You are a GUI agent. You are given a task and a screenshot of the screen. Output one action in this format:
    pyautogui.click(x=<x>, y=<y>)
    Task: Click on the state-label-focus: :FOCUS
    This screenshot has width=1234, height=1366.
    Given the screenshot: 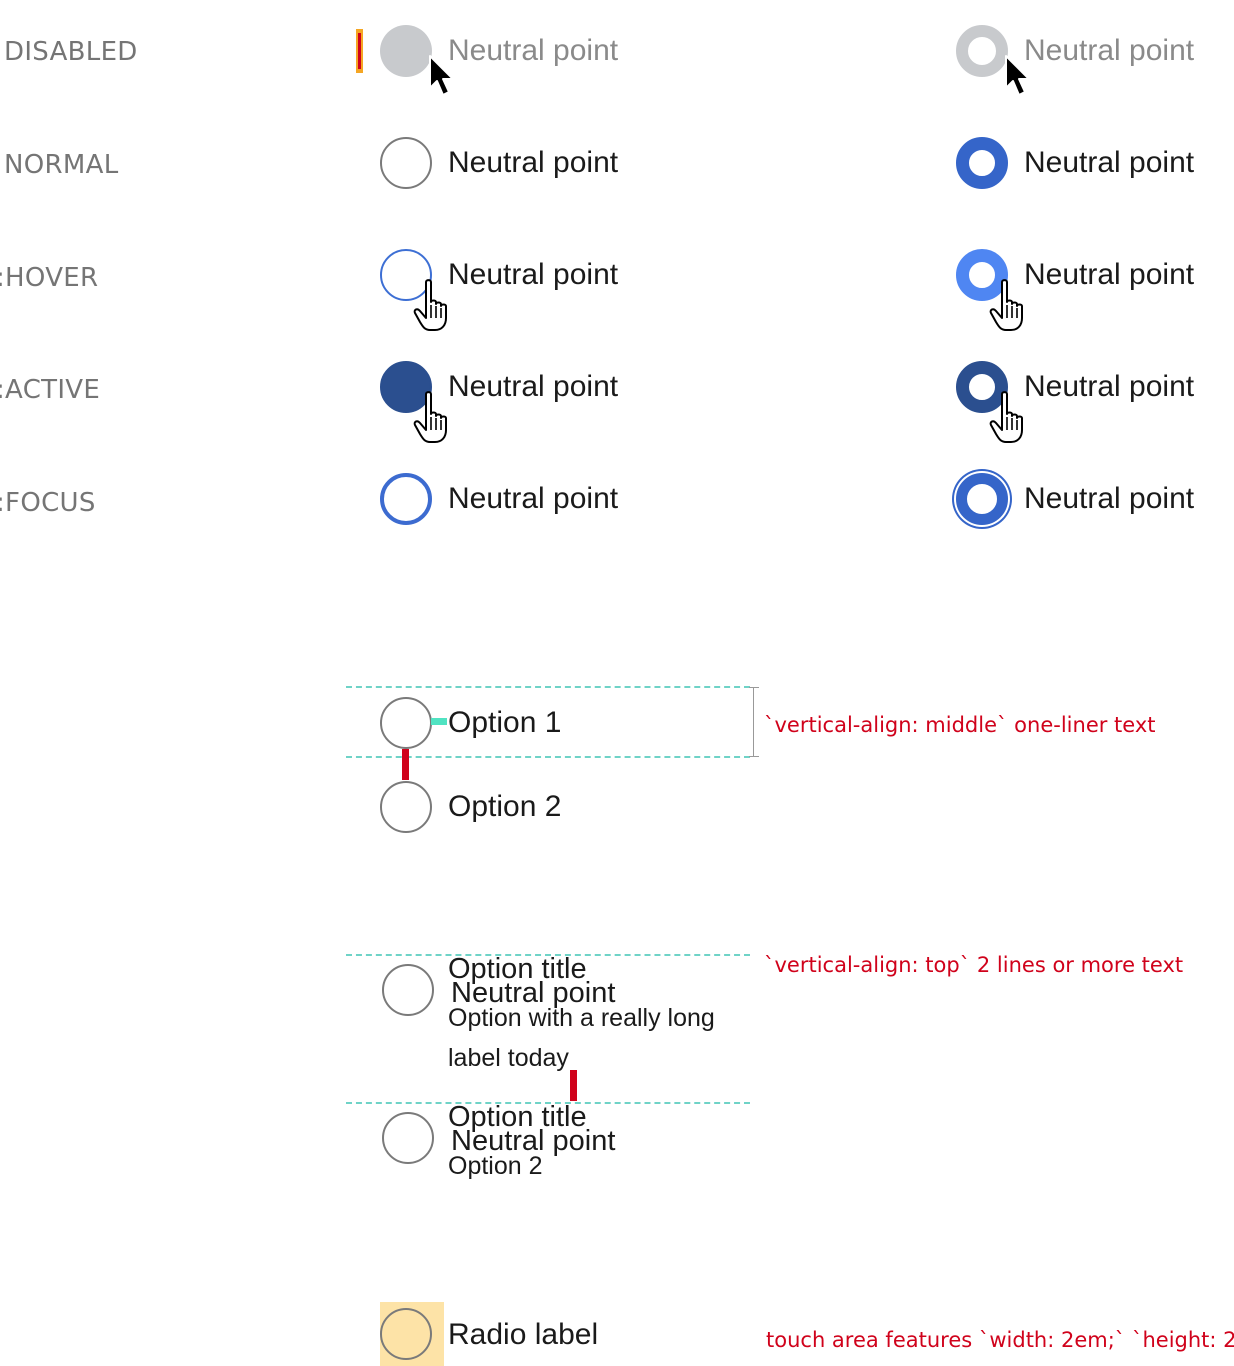 What is the action you would take?
    pyautogui.click(x=48, y=503)
    